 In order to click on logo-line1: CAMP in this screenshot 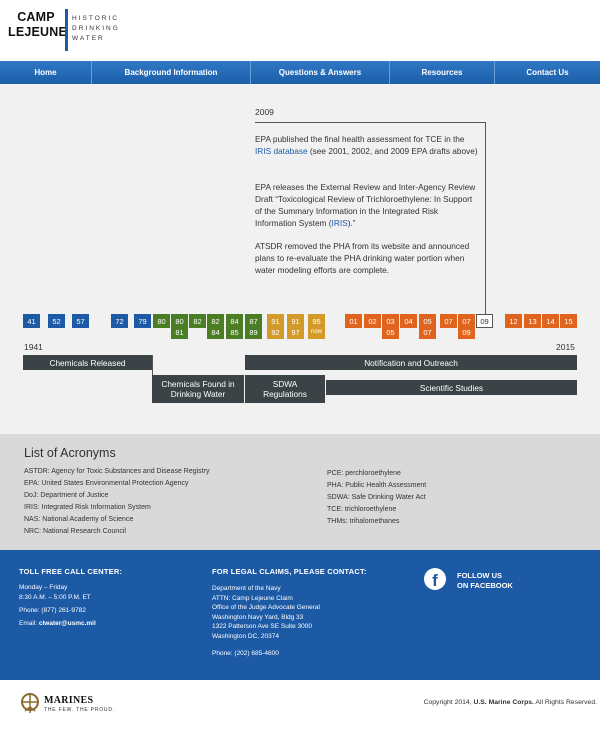, I will do `click(36, 17)`.